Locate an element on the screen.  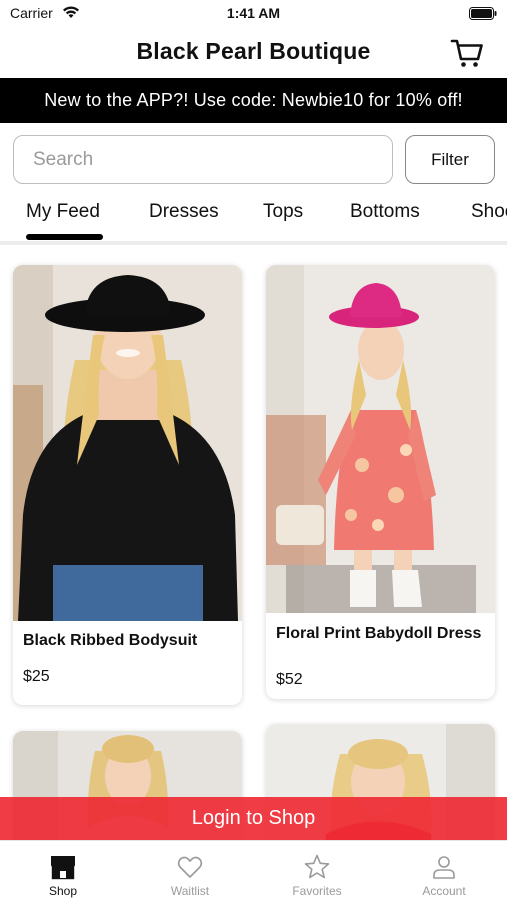
status-time: 1:41 AM is located at coordinates (253, 13).